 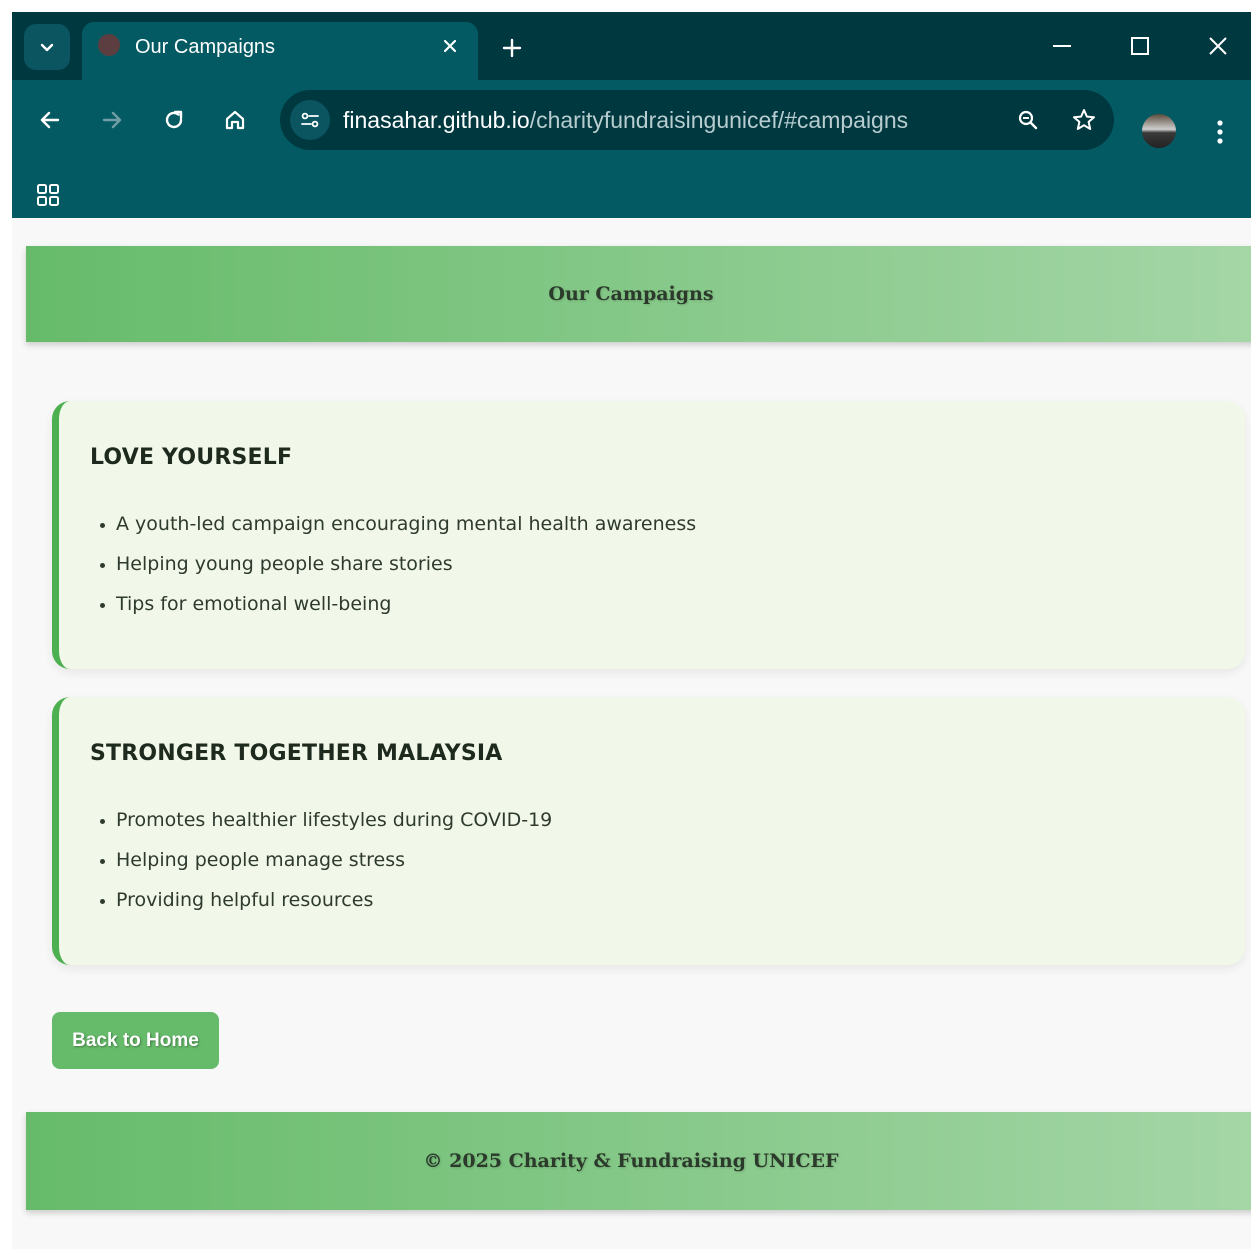 I want to click on profile-avatar, so click(x=1159, y=131).